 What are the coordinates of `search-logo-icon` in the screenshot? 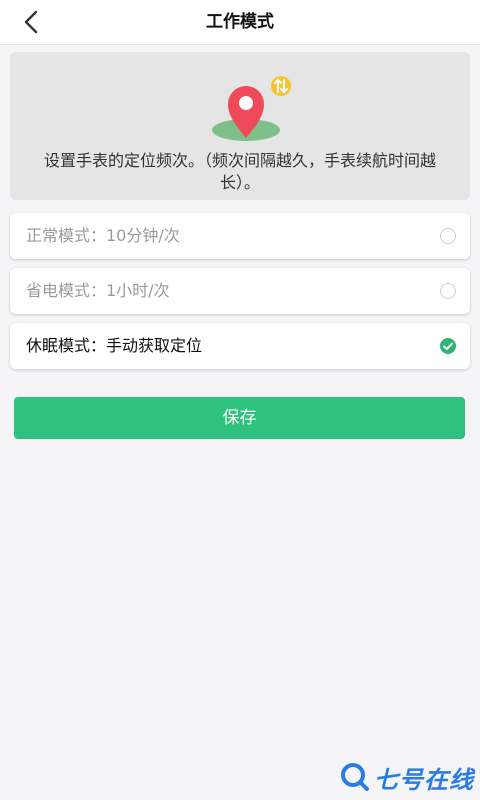 It's located at (355, 777).